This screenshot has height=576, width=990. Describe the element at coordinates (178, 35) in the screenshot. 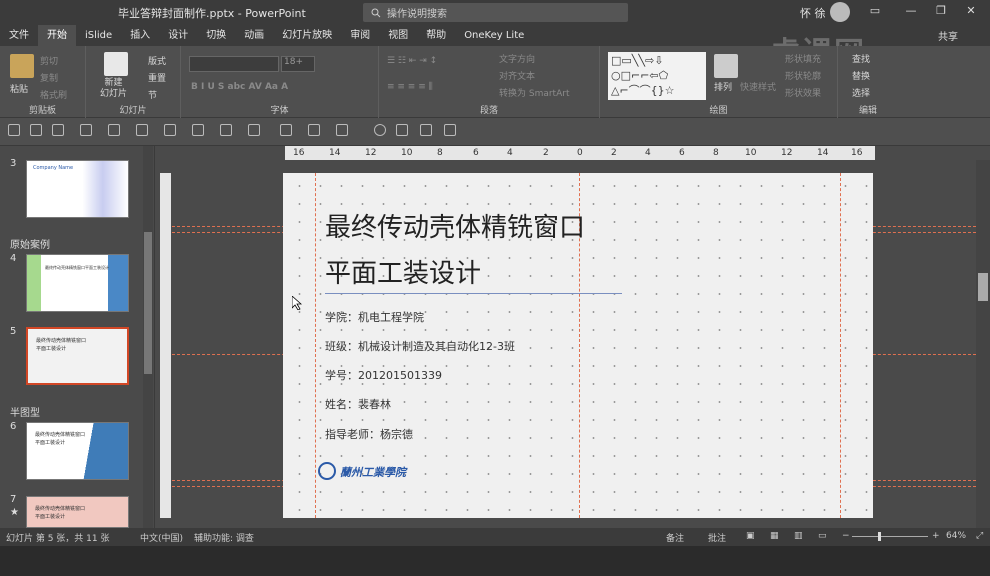

I see `tab-design: 设计` at that location.